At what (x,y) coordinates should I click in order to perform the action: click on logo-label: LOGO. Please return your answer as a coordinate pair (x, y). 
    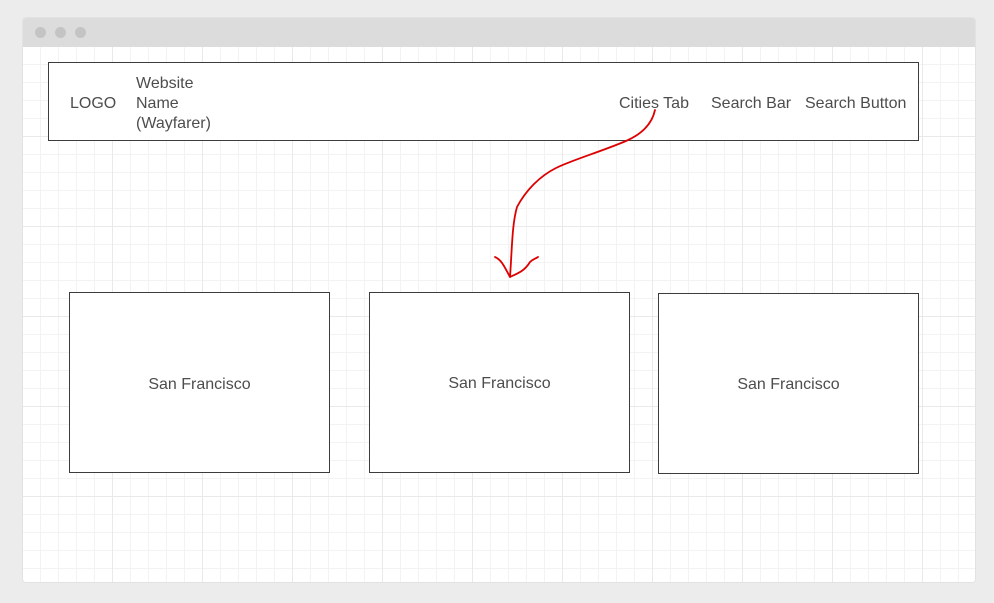
    Looking at the image, I should click on (93, 103).